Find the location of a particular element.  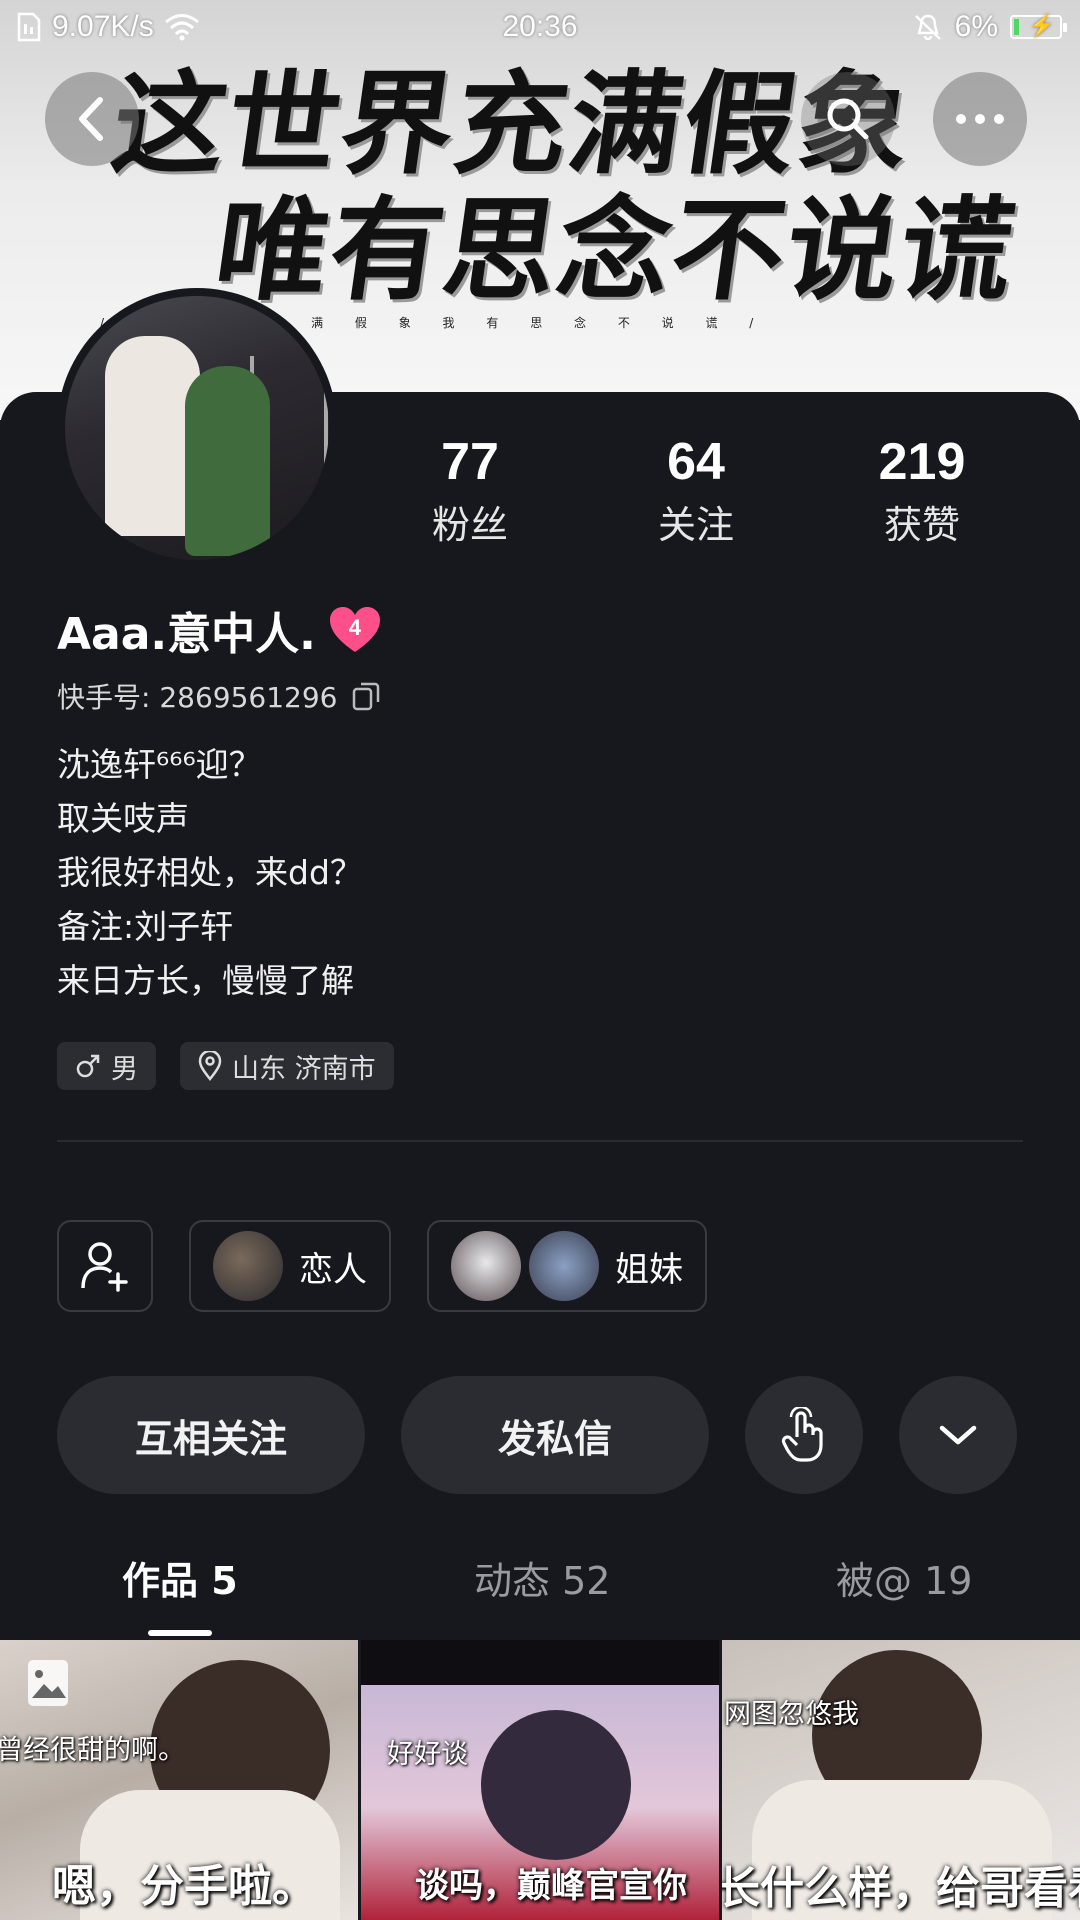

work-thumbnail: 好好谈 谈吗，巅峰官宣你 is located at coordinates (540, 1780).